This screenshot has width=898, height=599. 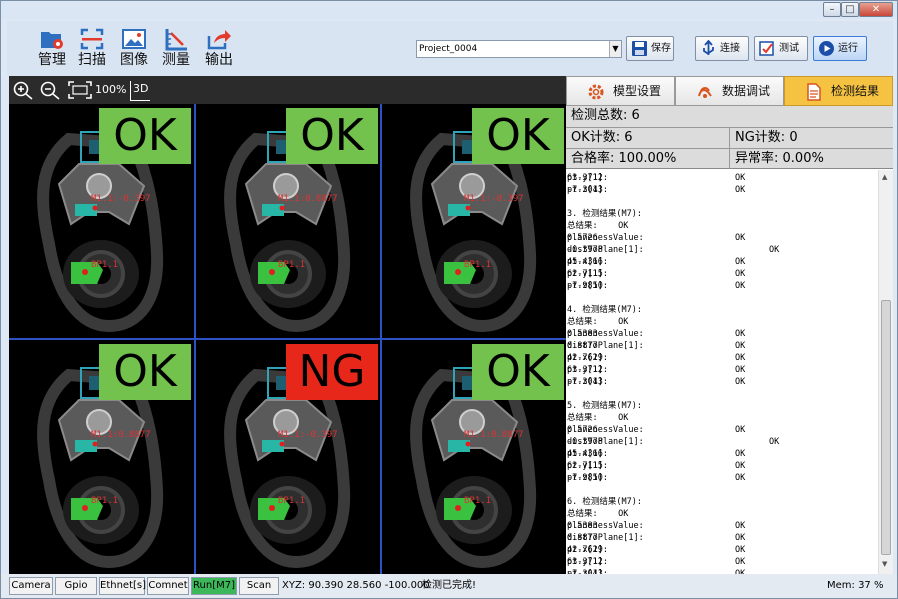 I want to click on play-icon, so click(x=826, y=48).